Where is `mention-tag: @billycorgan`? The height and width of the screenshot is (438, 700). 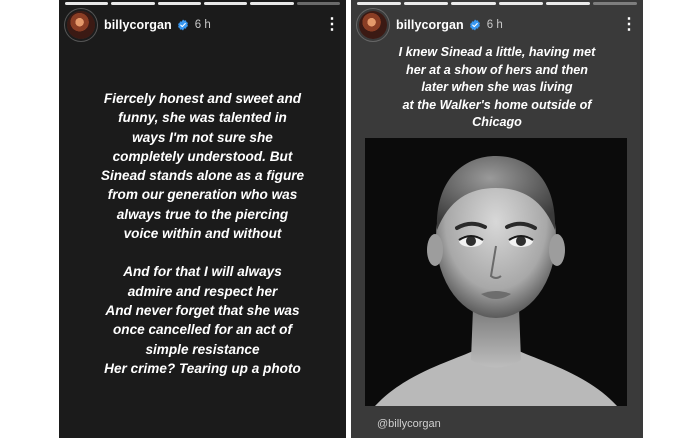
mention-tag: @billycorgan is located at coordinates (409, 424).